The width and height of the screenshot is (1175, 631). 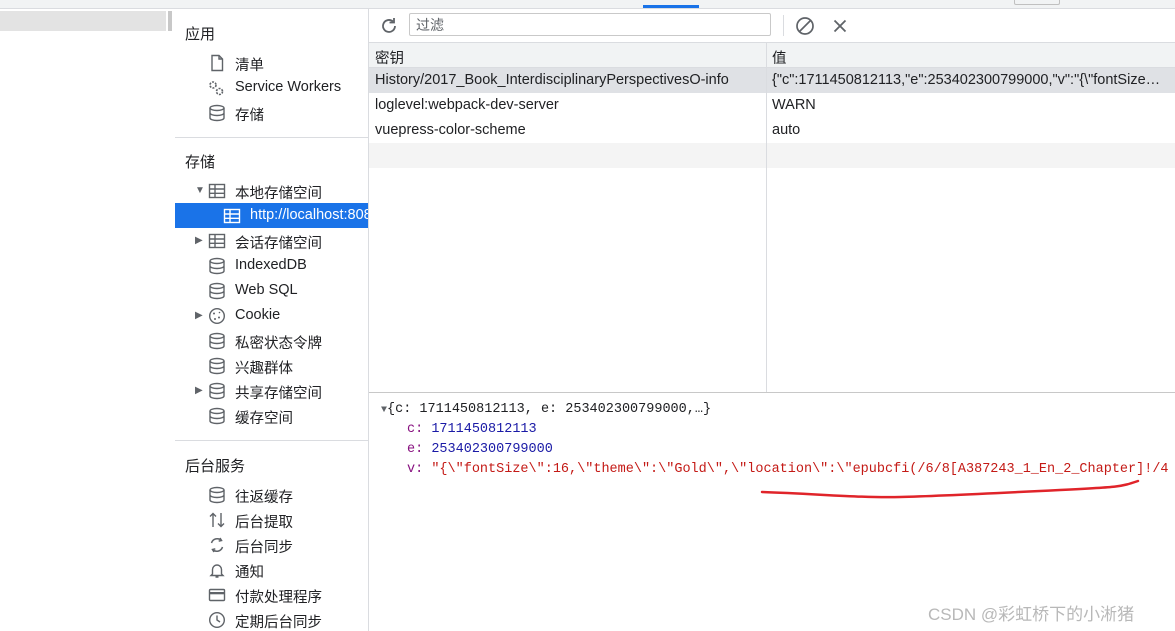 What do you see at coordinates (170, 21) in the screenshot?
I see `scrollbar` at bounding box center [170, 21].